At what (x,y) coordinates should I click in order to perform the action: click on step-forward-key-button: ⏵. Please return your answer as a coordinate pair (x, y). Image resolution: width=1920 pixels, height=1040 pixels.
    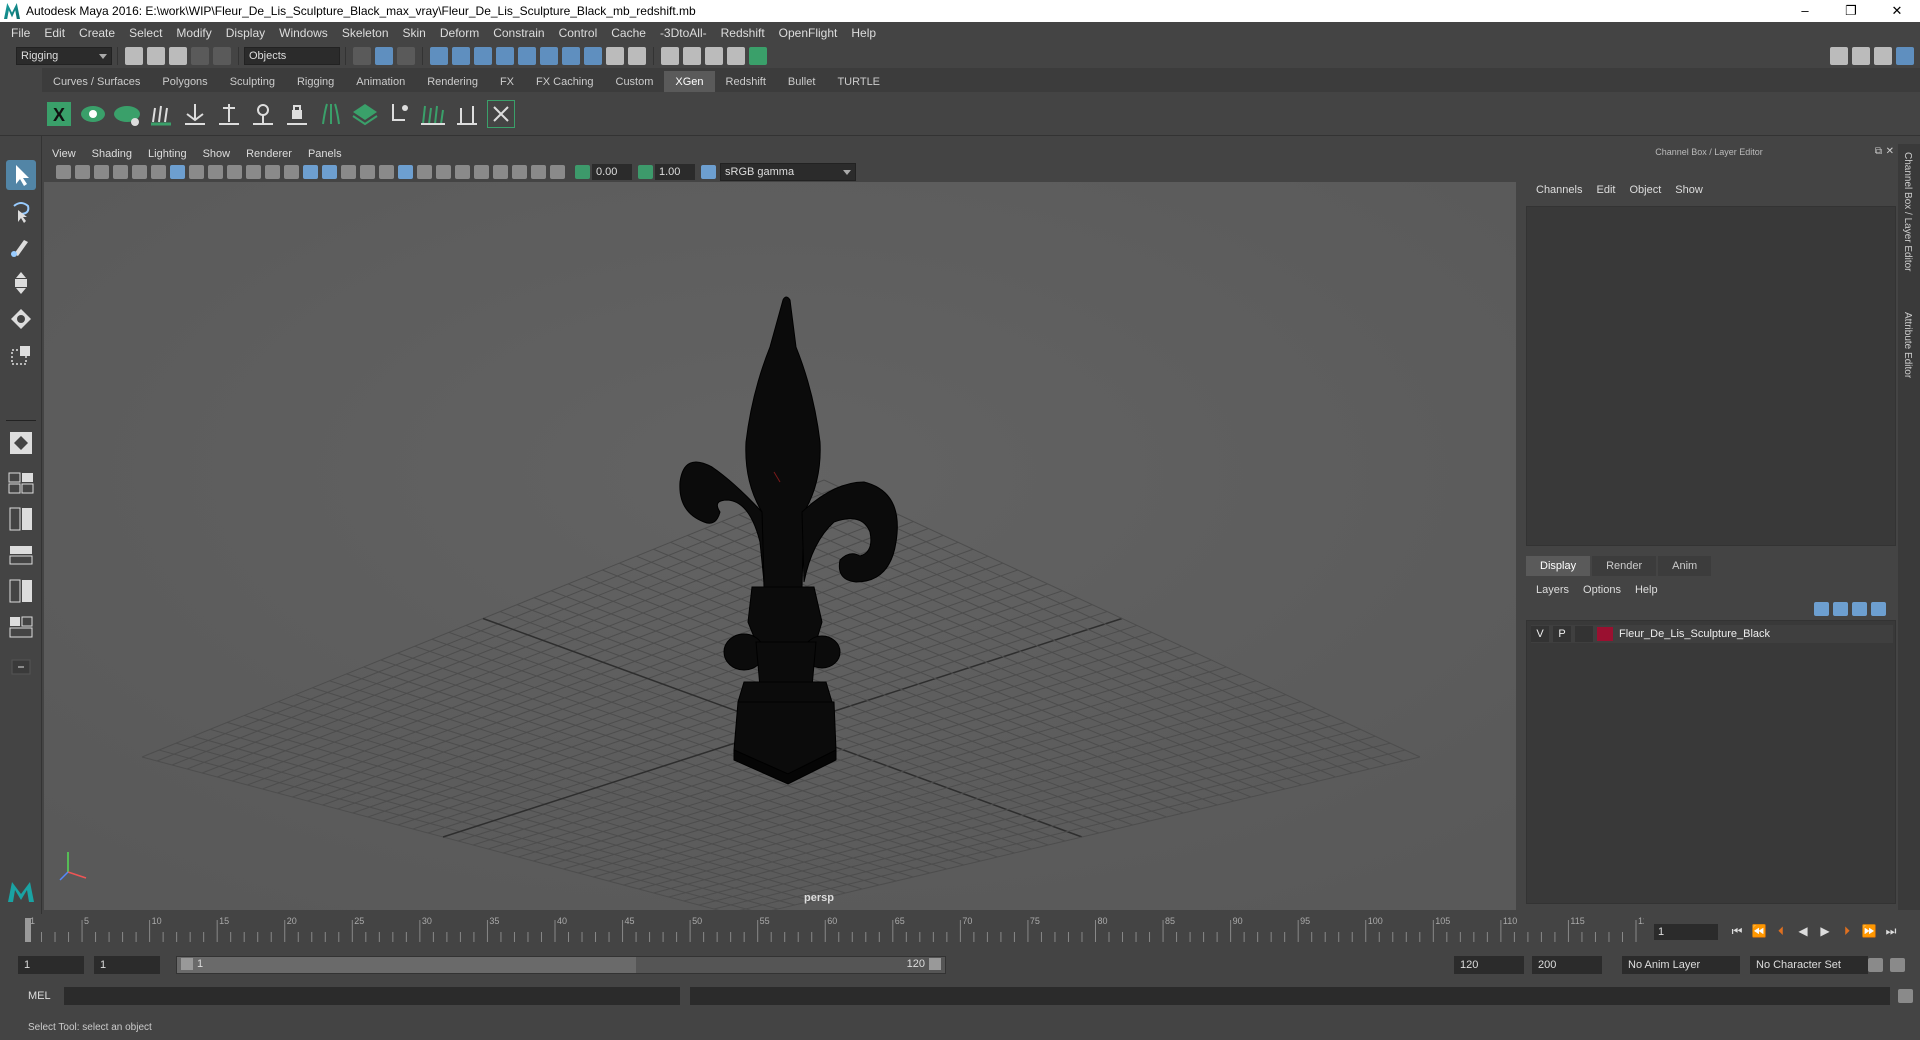
    Looking at the image, I should click on (1847, 931).